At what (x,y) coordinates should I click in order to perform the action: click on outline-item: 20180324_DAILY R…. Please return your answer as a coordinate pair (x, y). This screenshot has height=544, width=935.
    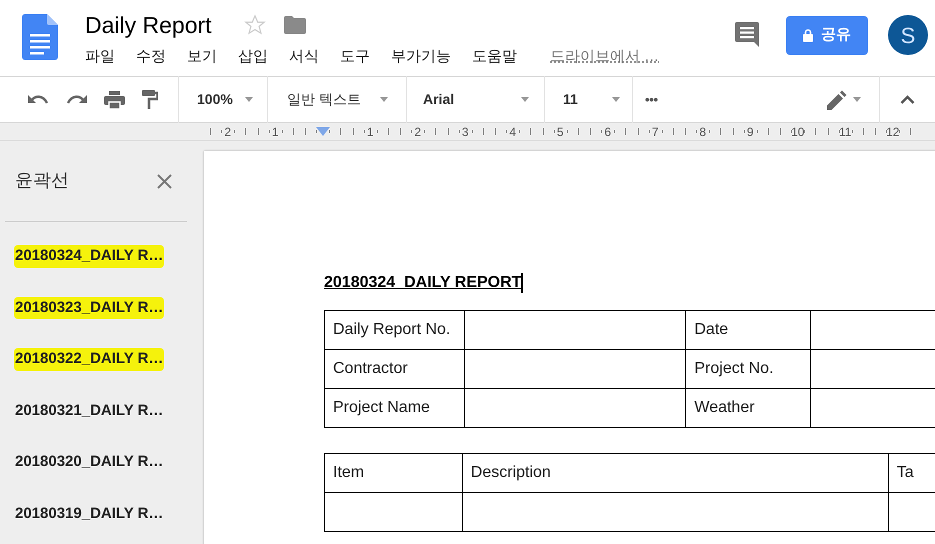
    Looking at the image, I should click on (89, 256).